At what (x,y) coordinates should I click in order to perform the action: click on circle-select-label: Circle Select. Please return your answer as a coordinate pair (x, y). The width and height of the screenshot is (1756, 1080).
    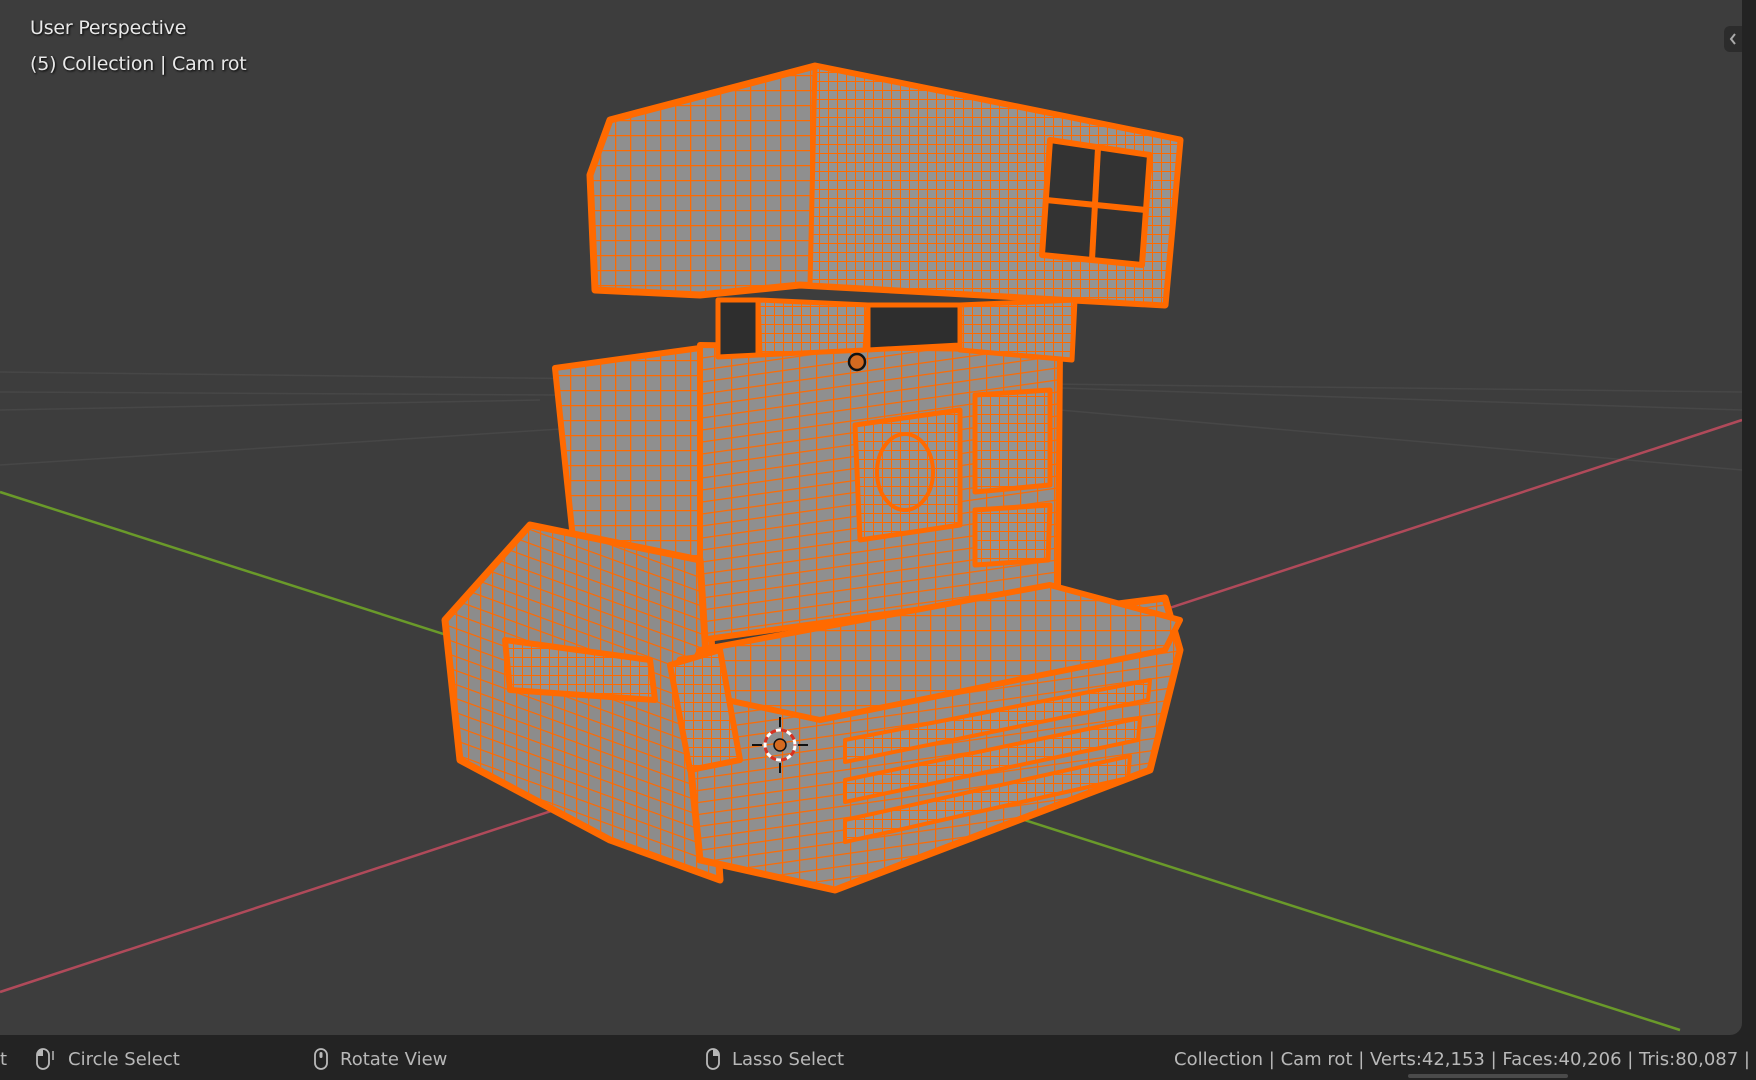
    Looking at the image, I should click on (124, 1059).